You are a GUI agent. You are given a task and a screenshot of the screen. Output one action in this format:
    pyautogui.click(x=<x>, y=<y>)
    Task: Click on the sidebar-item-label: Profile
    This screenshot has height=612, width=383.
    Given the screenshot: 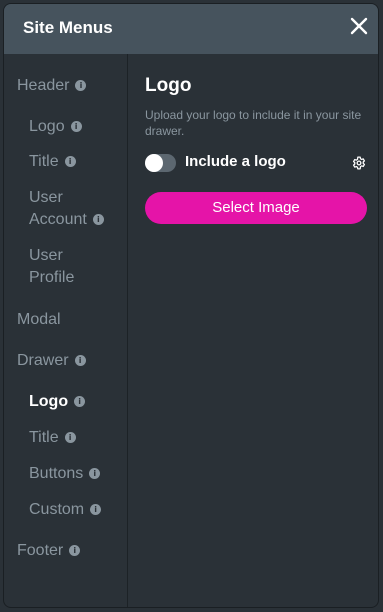 What is the action you would take?
    pyautogui.click(x=52, y=277)
    